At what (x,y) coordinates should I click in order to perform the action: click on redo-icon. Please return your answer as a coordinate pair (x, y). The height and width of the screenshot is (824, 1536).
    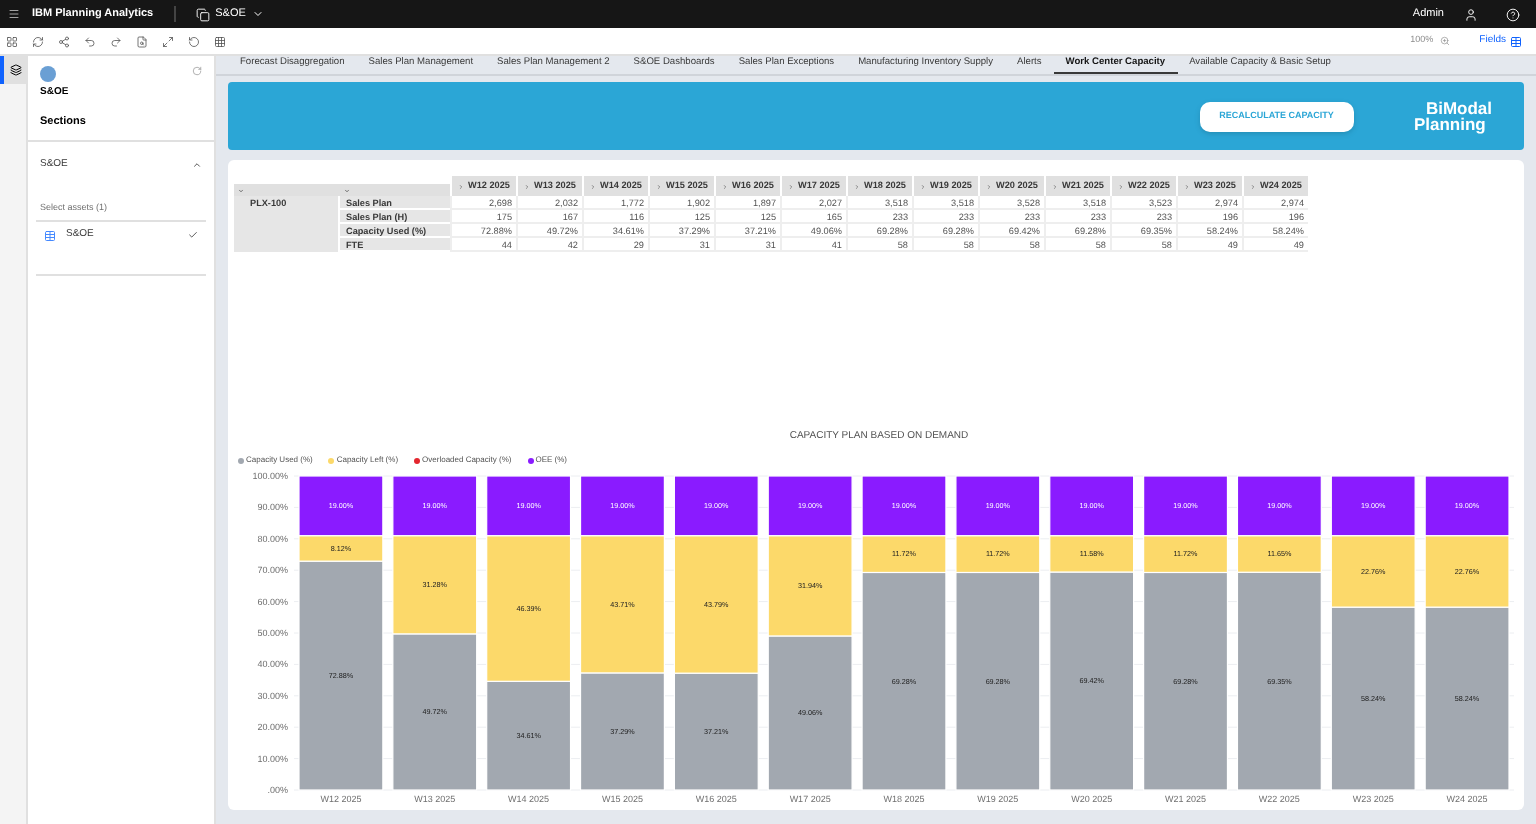
    Looking at the image, I should click on (116, 41).